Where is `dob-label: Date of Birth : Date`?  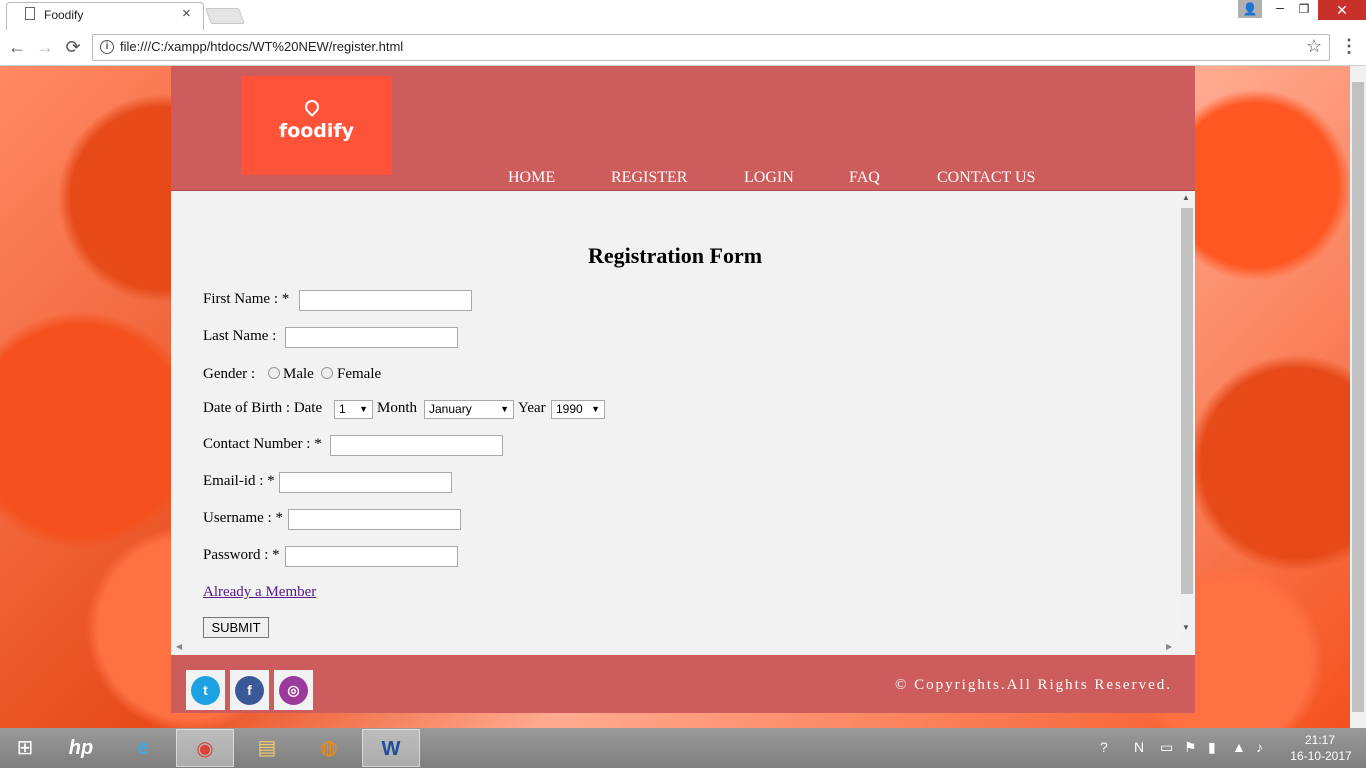 dob-label: Date of Birth : Date is located at coordinates (263, 408).